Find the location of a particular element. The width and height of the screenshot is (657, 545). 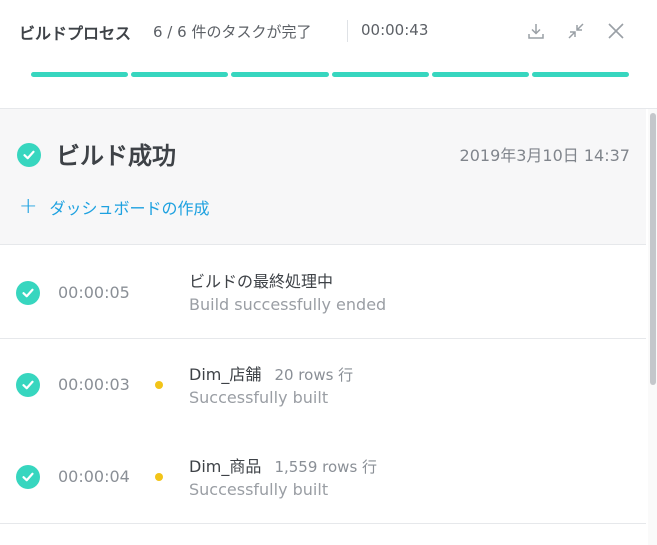

step-name: ビルドの最終処理中 is located at coordinates (261, 280).